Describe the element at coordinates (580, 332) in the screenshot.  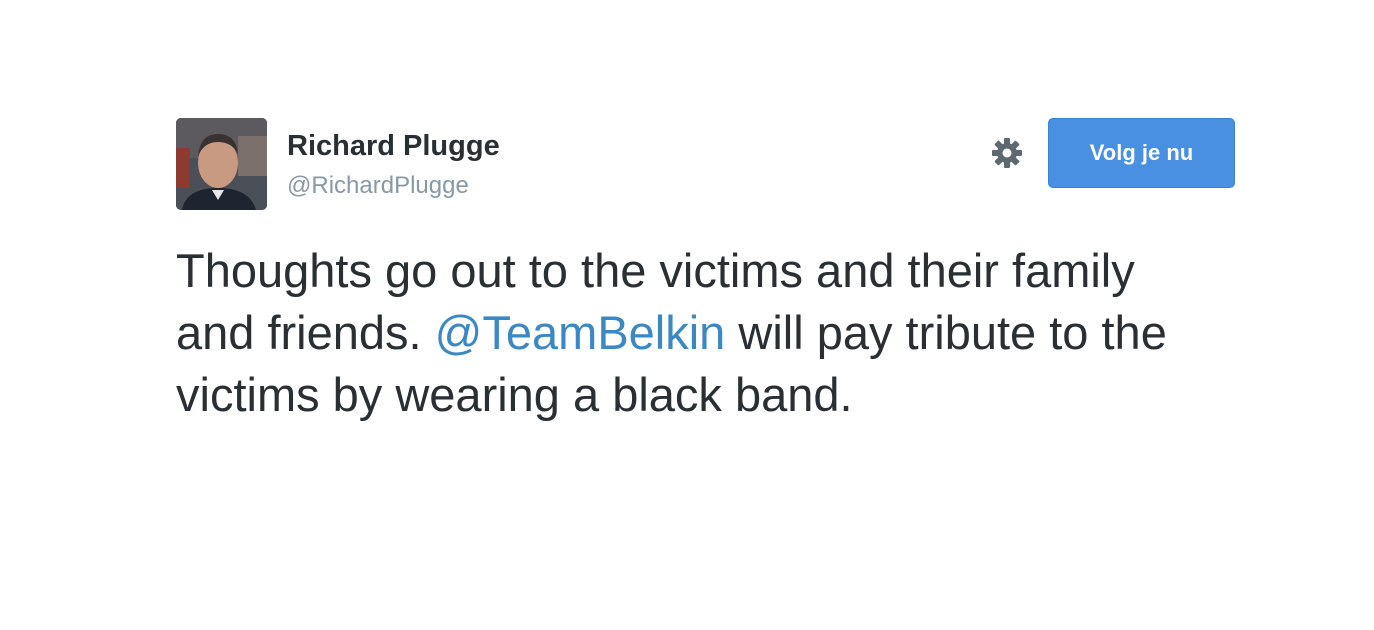
I see `mention-link: @TeamBelkin` at that location.